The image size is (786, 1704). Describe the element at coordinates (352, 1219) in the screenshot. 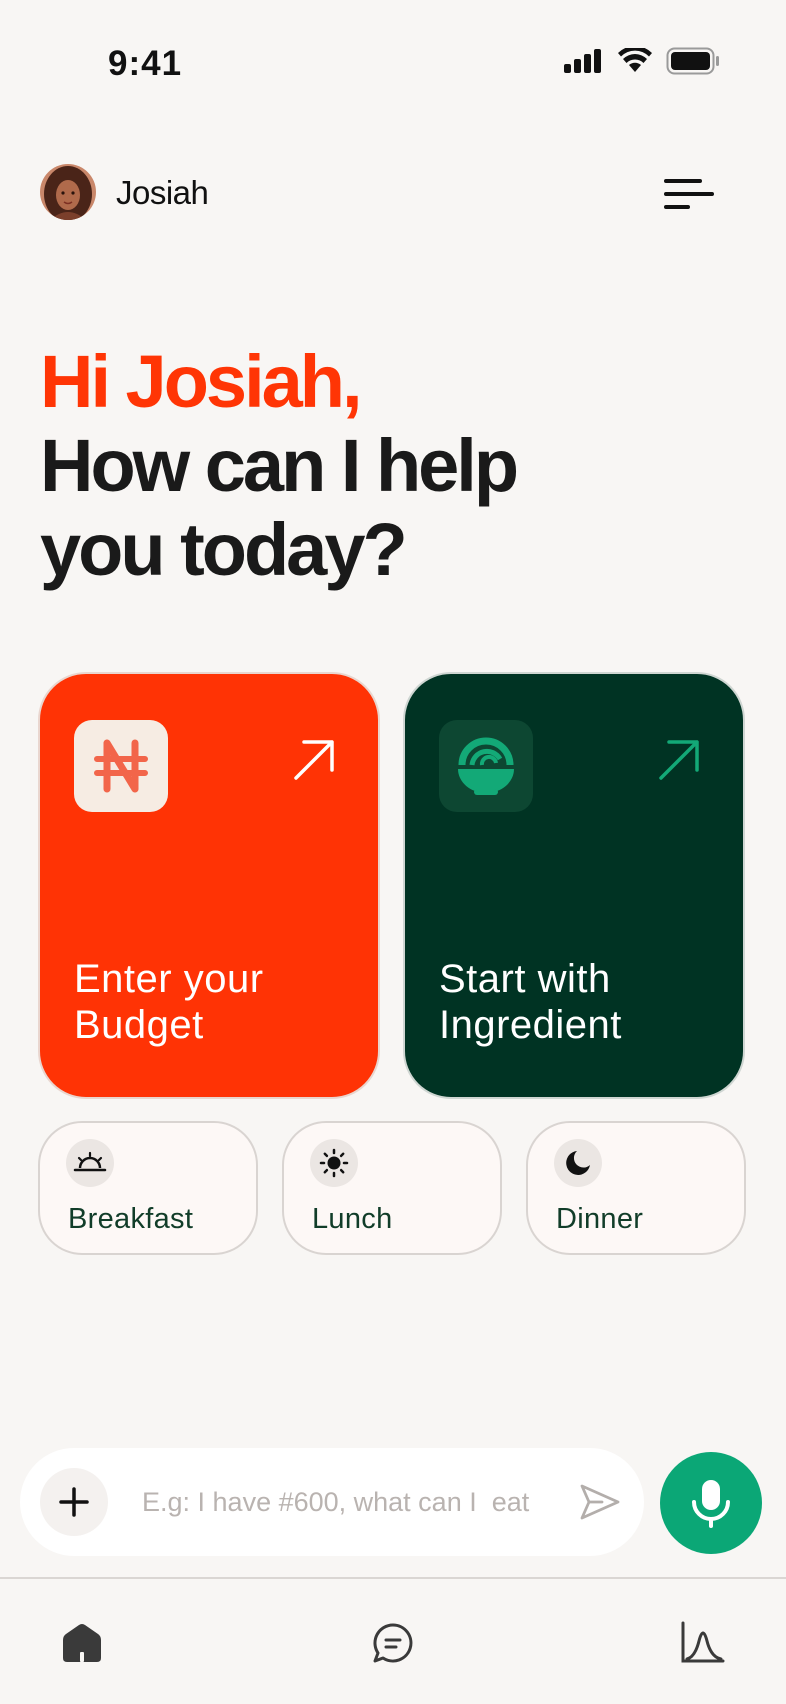

I see `lunch-label: Lunch` at that location.